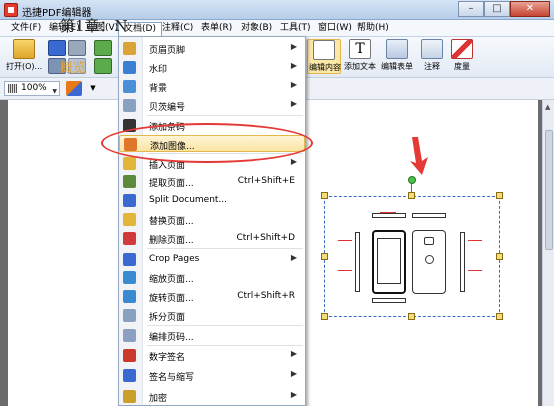 Image resolution: width=554 pixels, height=406 pixels. Describe the element at coordinates (256, 29) in the screenshot. I see `menu-object: 对象(B)` at that location.